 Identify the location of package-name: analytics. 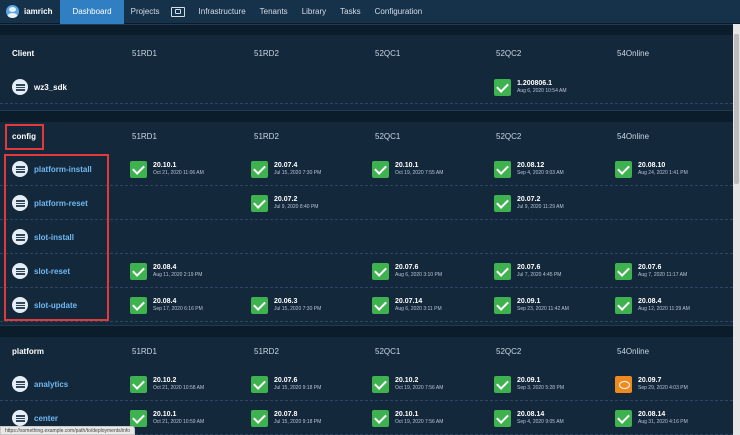
(51, 384).